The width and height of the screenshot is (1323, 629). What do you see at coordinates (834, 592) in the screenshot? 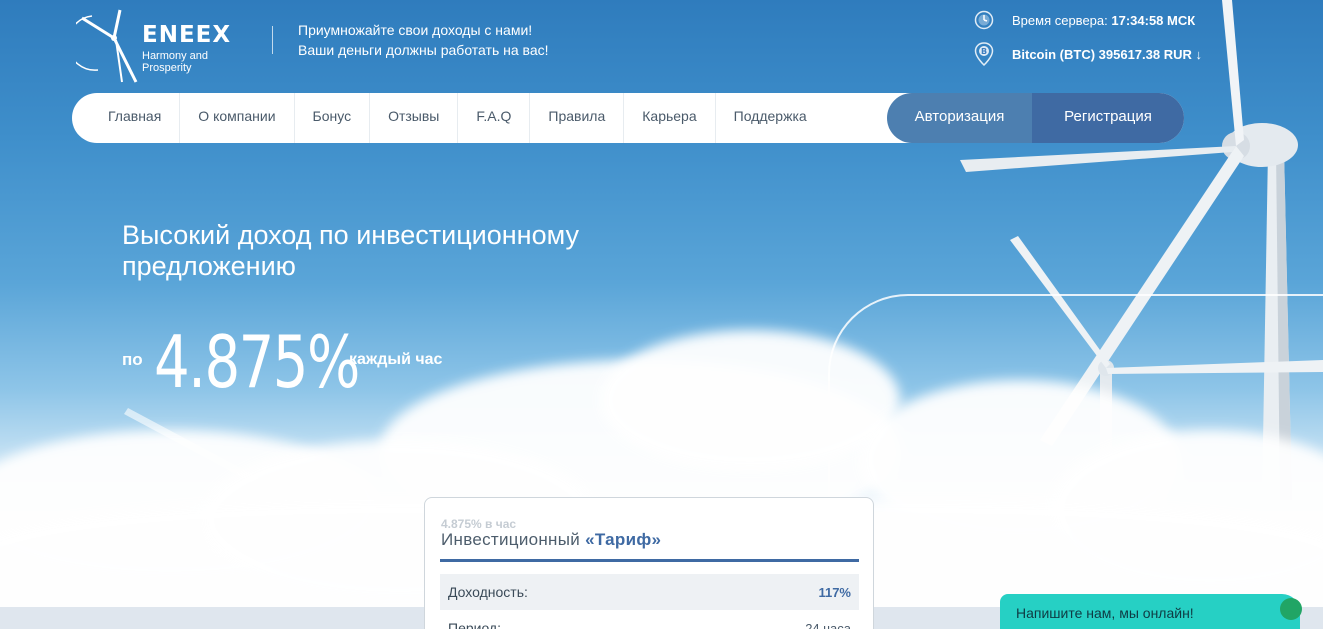
I see `tariff-row-value: 117%` at bounding box center [834, 592].